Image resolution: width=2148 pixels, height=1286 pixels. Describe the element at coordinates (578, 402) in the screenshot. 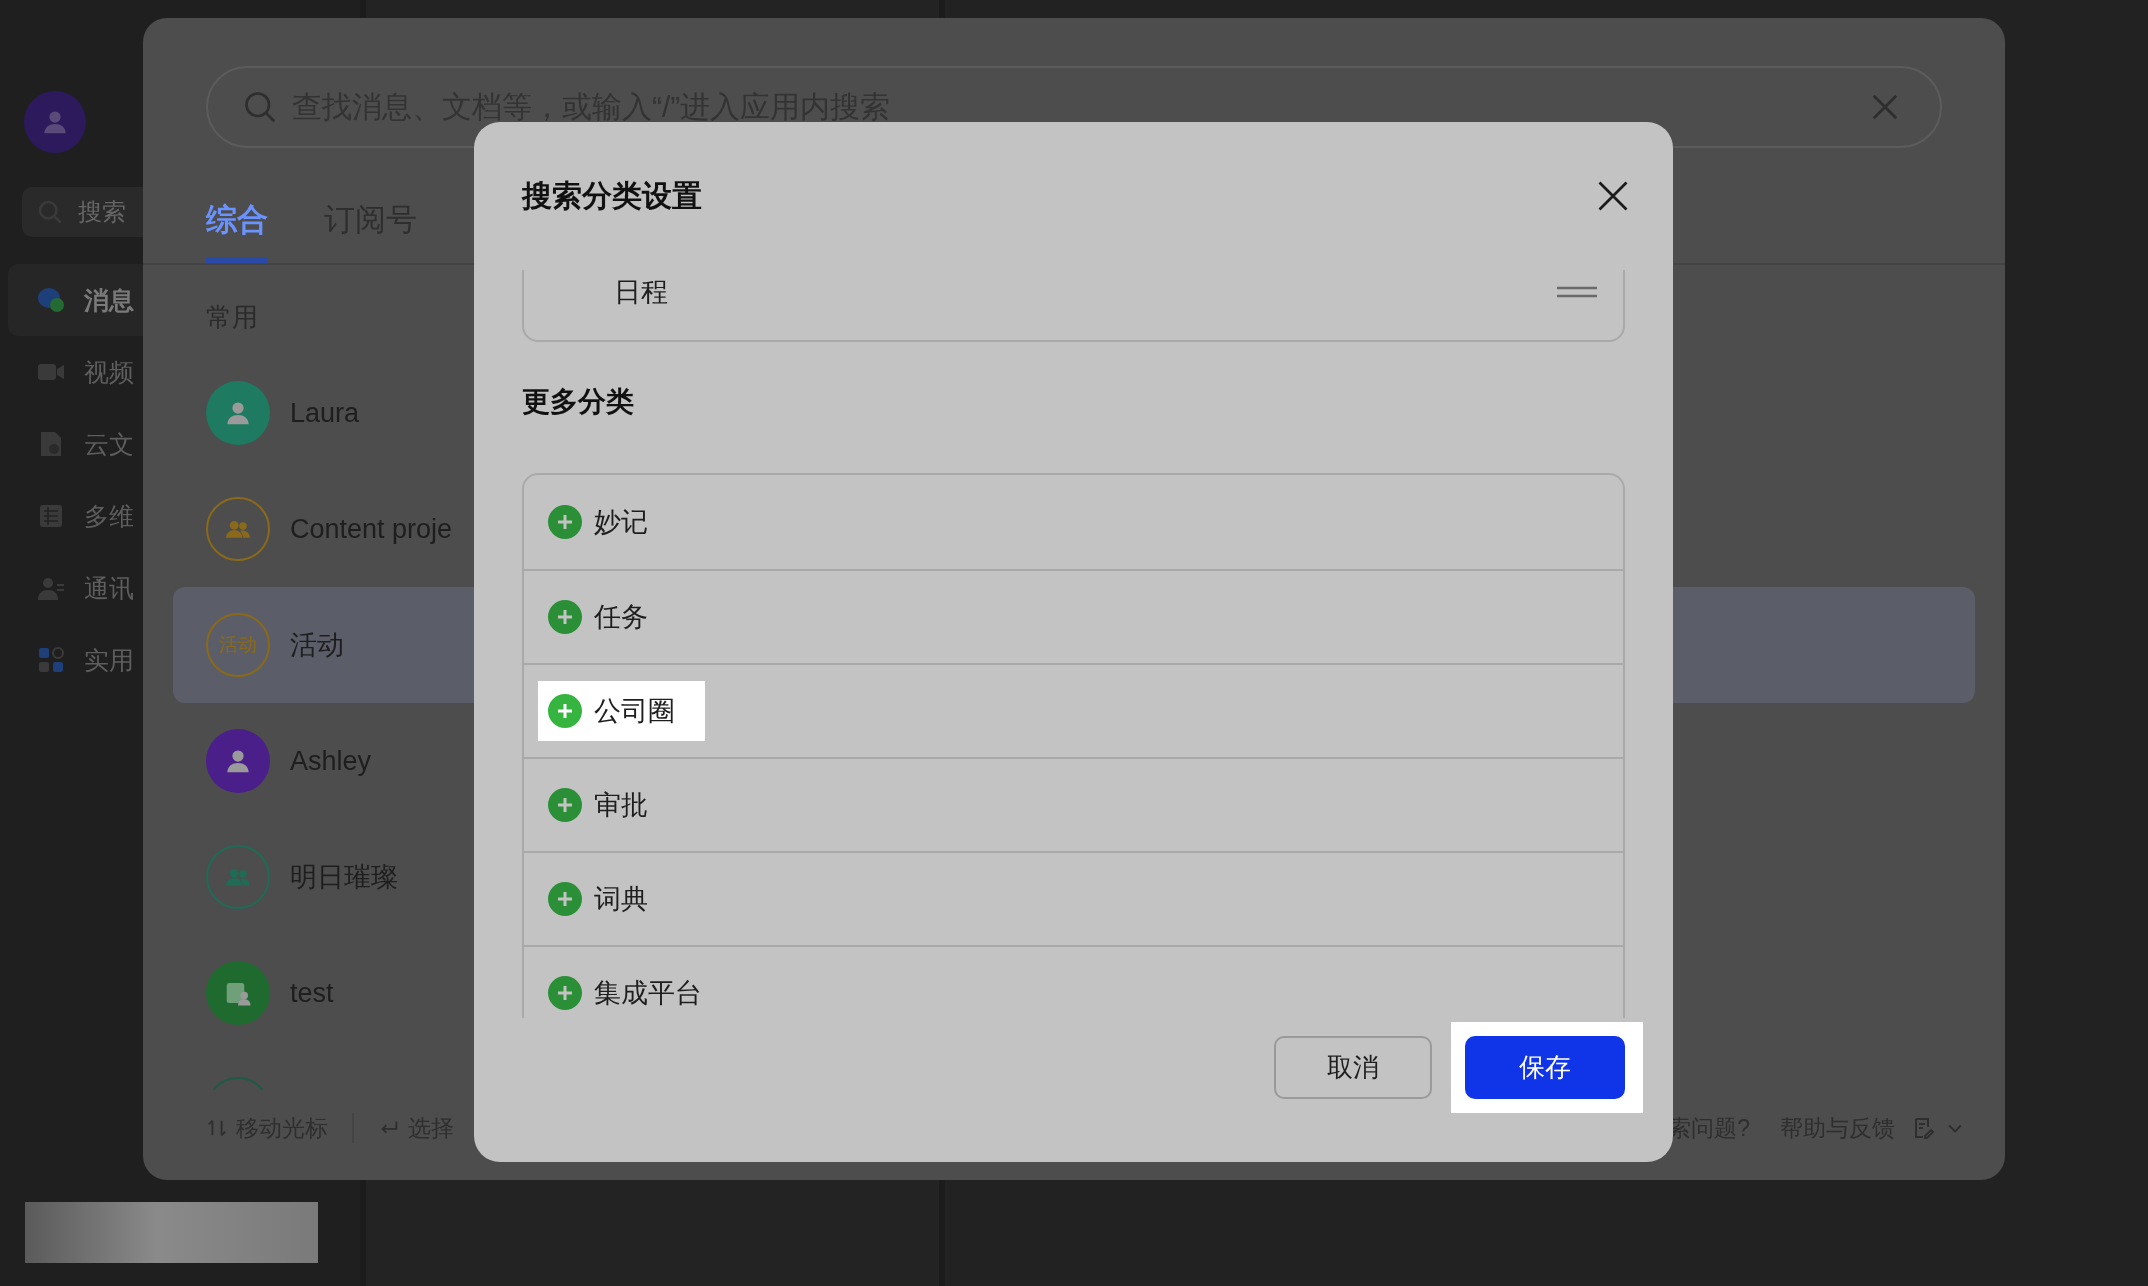

I see `section-title: 更多分类` at that location.